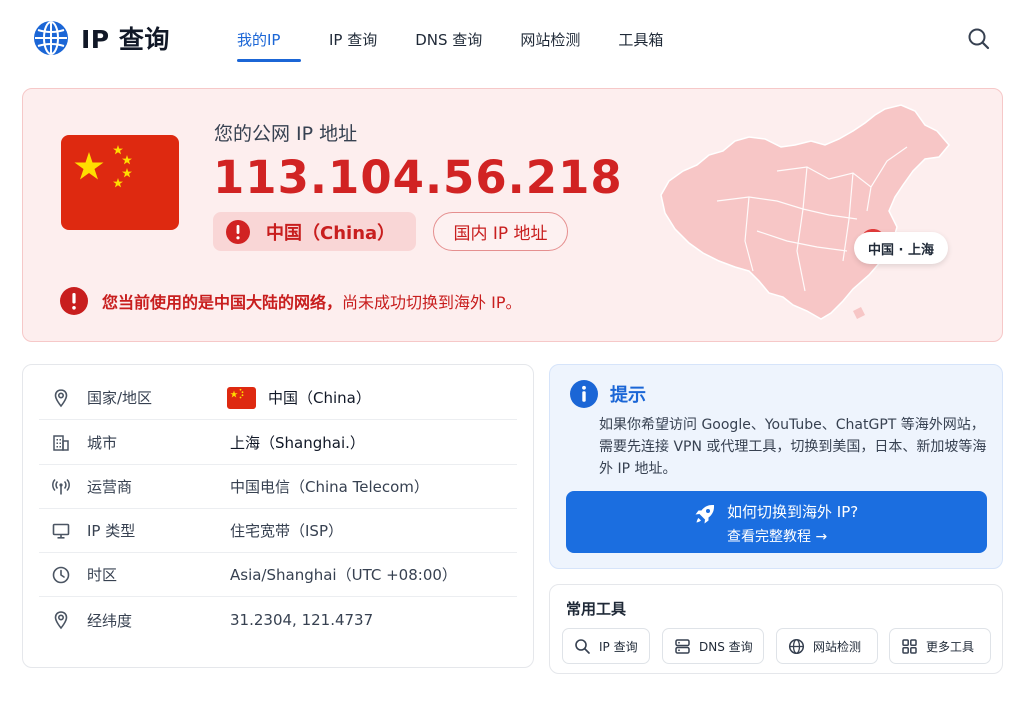 This screenshot has height=724, width=1024. What do you see at coordinates (61, 575) in the screenshot?
I see `clock-icon` at bounding box center [61, 575].